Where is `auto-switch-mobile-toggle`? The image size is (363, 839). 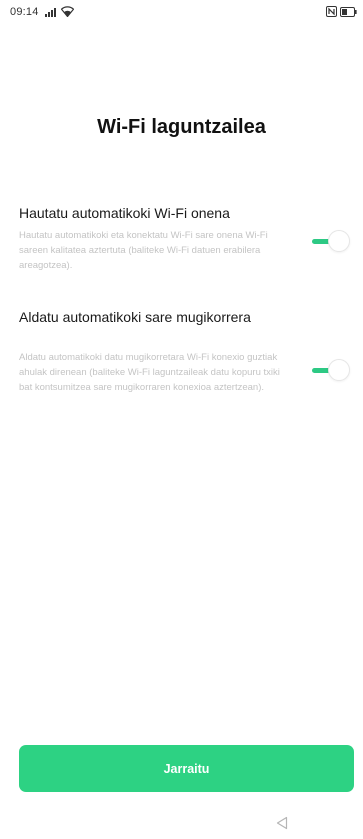 auto-switch-mobile-toggle is located at coordinates (331, 371).